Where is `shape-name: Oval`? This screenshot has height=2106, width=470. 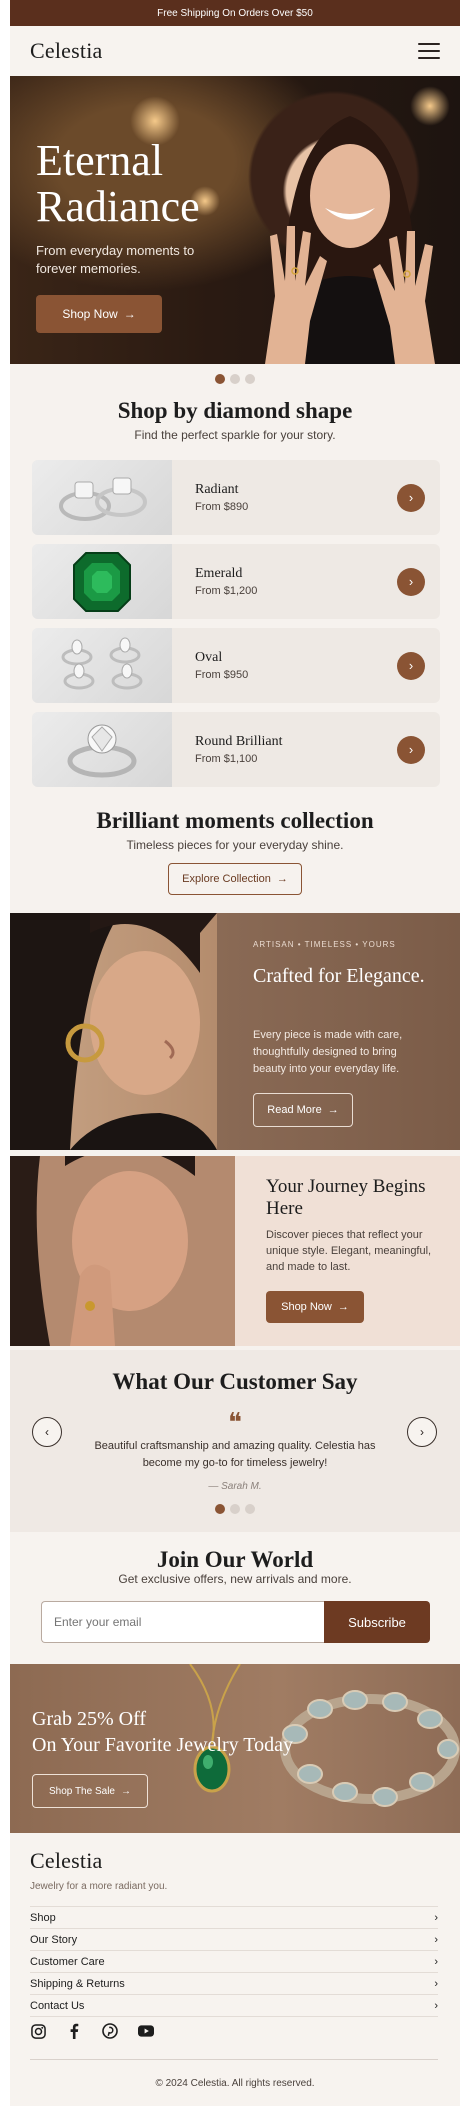
shape-name: Oval is located at coordinates (209, 657).